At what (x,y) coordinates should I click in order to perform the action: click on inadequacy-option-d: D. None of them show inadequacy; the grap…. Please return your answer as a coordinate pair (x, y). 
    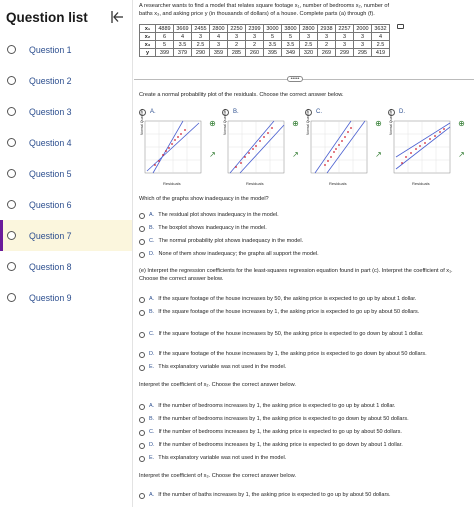
    Looking at the image, I should click on (299, 254).